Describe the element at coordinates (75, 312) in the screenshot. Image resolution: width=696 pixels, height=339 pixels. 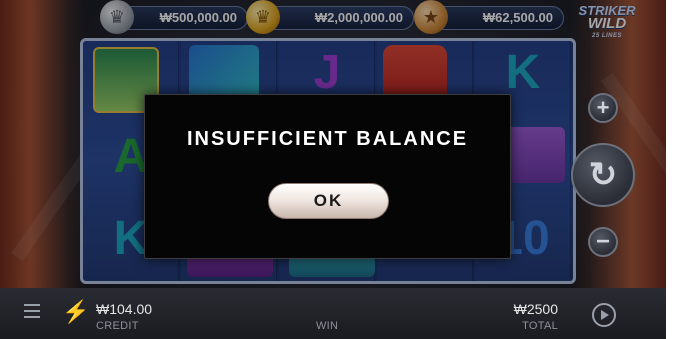
I see `lightning-icon: ⚡` at that location.